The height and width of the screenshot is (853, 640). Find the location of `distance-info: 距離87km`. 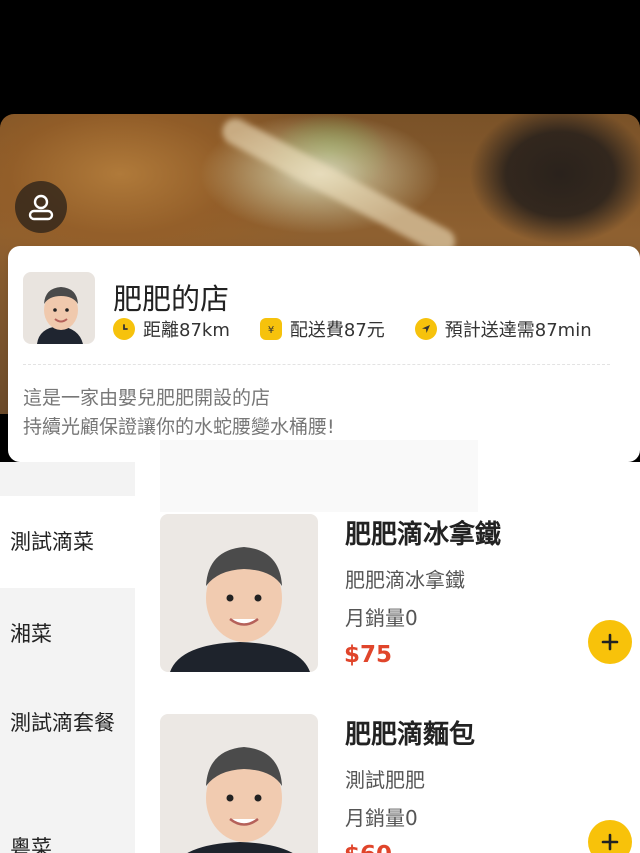

distance-info: 距離87km is located at coordinates (171, 329).